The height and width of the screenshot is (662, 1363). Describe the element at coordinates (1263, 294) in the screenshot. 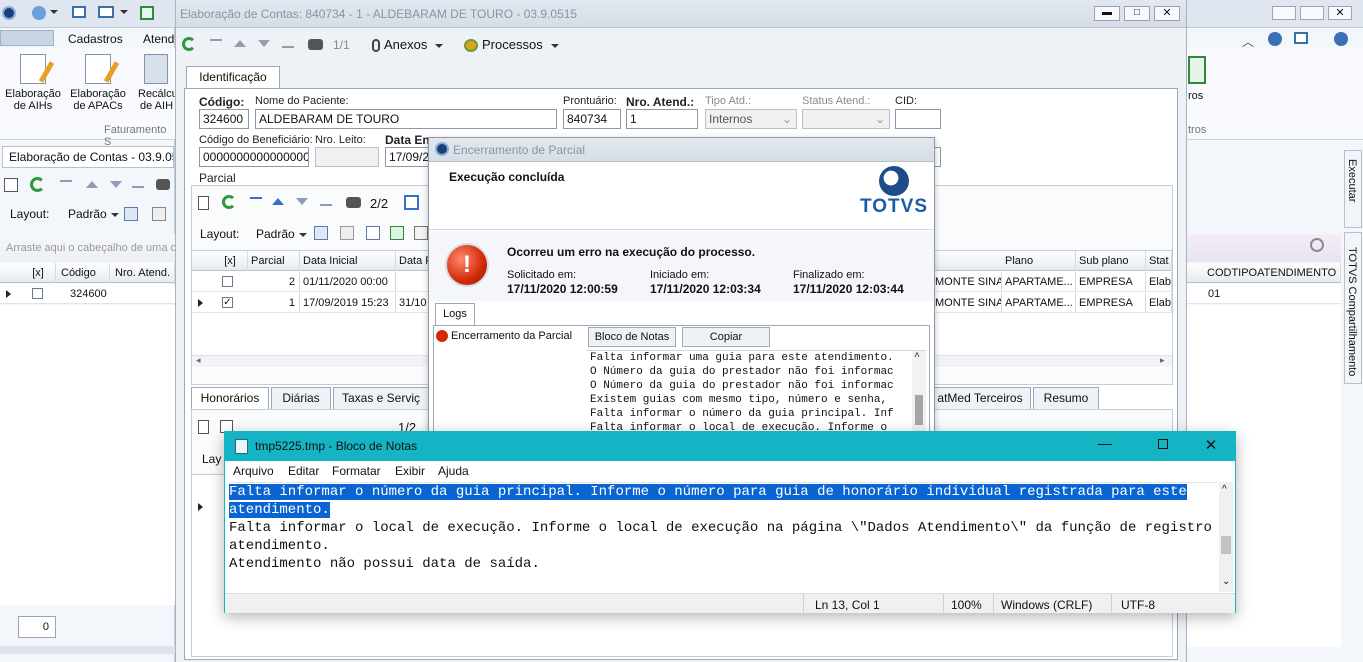

I see `right-table-row: 01` at that location.